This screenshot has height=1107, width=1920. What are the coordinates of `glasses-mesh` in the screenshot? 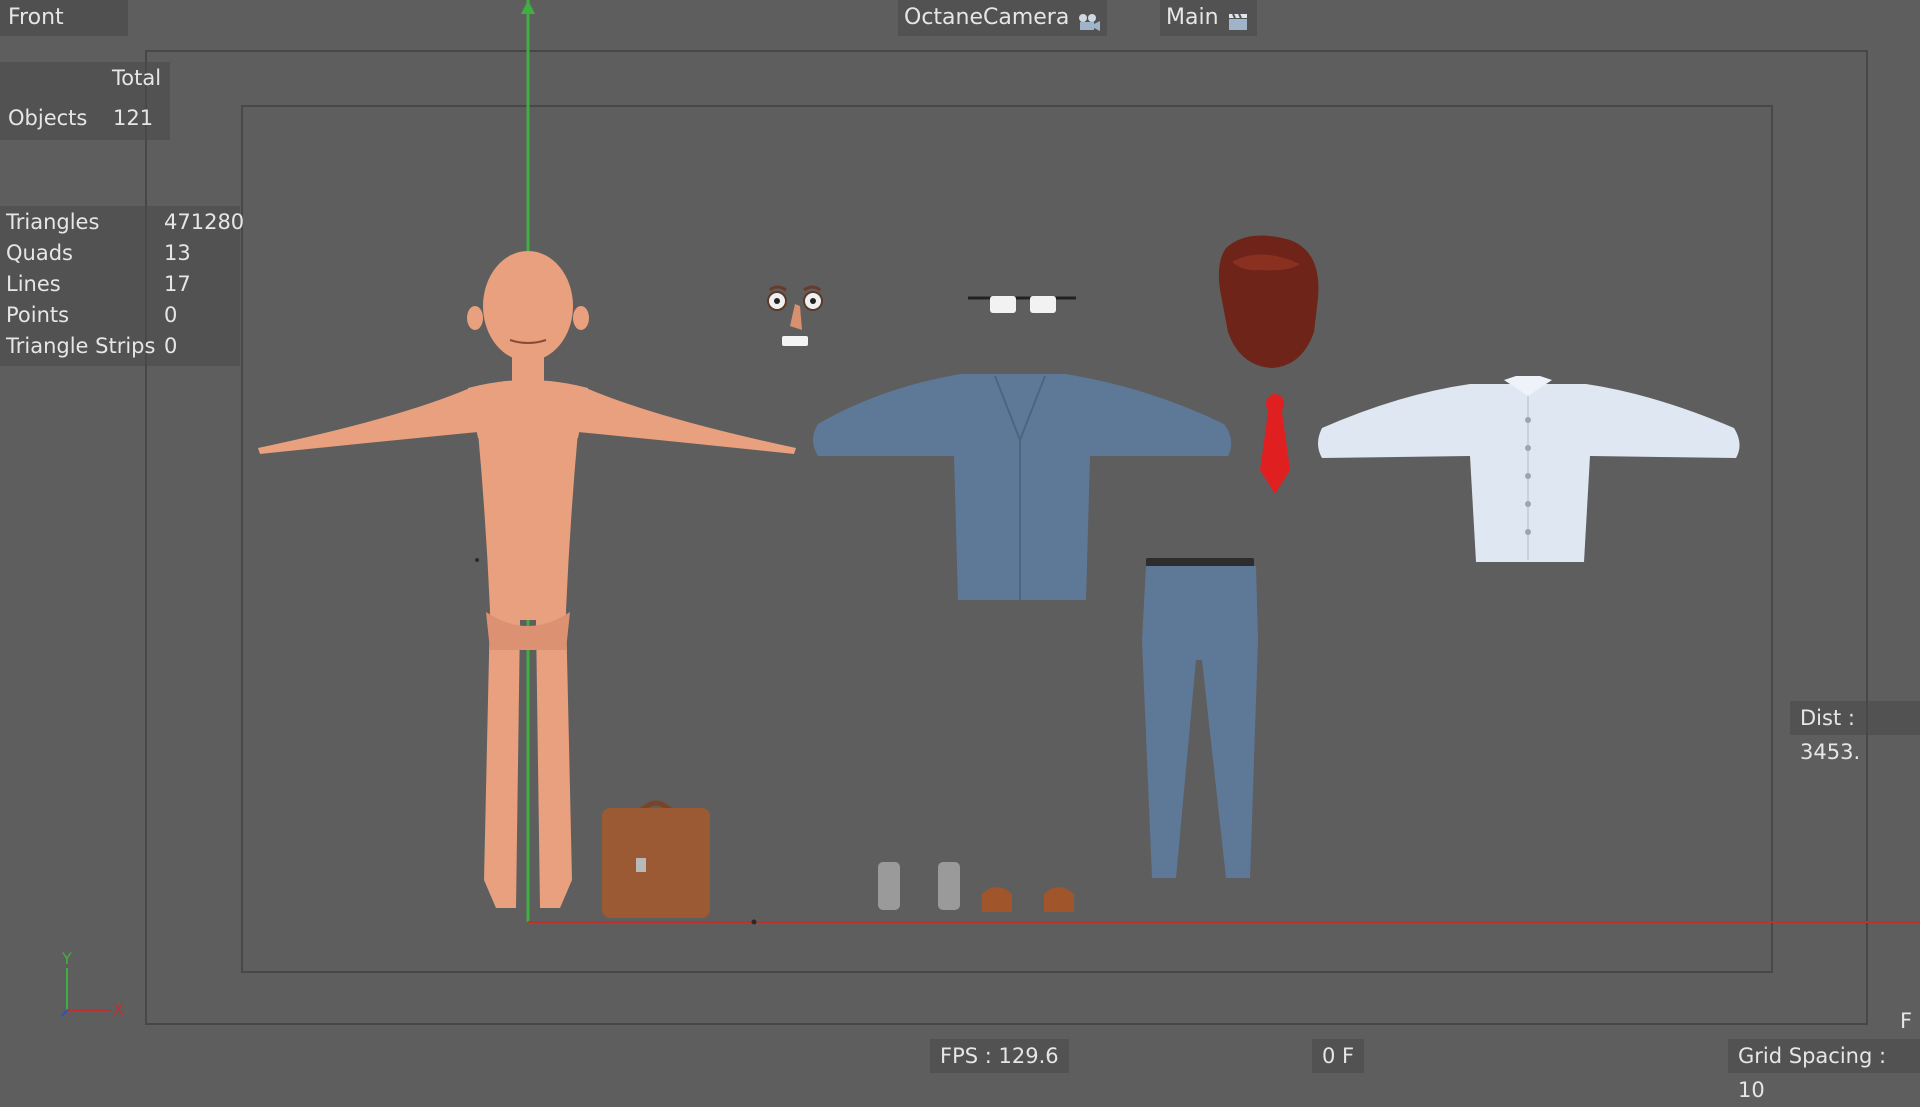 It's located at (1022, 304).